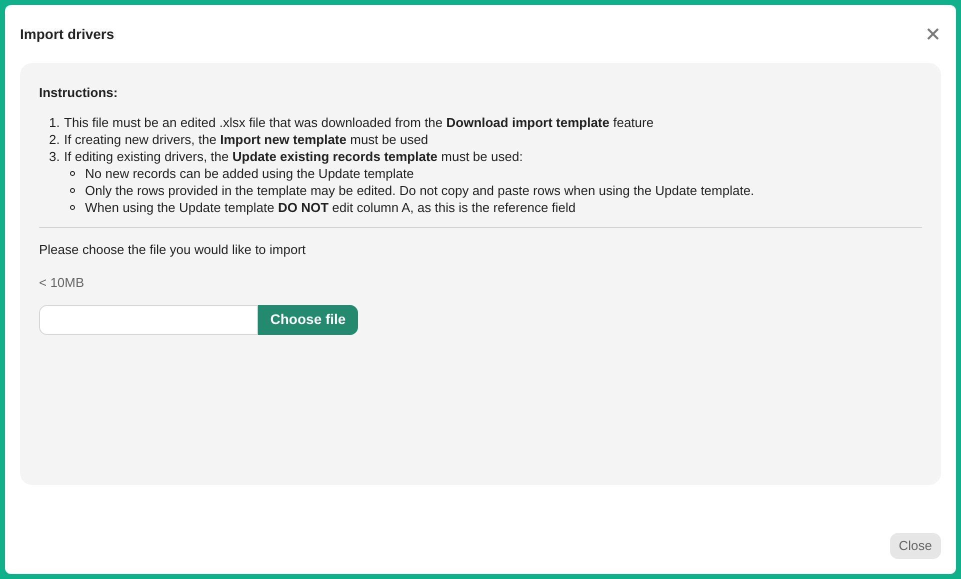  Describe the element at coordinates (293, 156) in the screenshot. I see `instruction-step: If editing existing drivers, the Update existing records template must be used:` at that location.